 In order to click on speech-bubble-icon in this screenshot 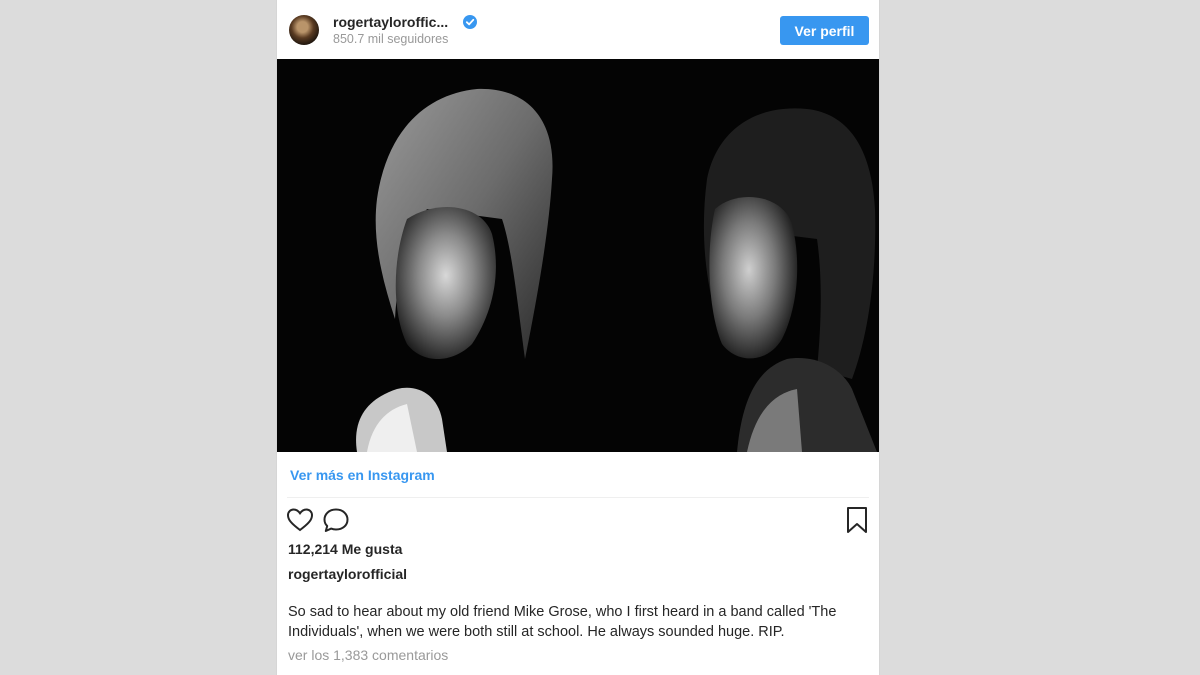, I will do `click(336, 520)`.